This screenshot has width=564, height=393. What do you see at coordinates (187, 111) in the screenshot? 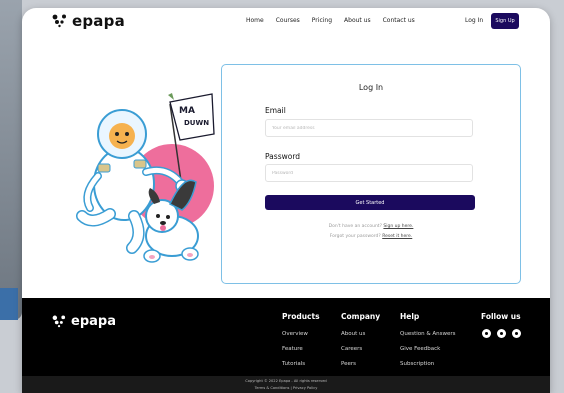
I see `flag-text-1: MA` at bounding box center [187, 111].